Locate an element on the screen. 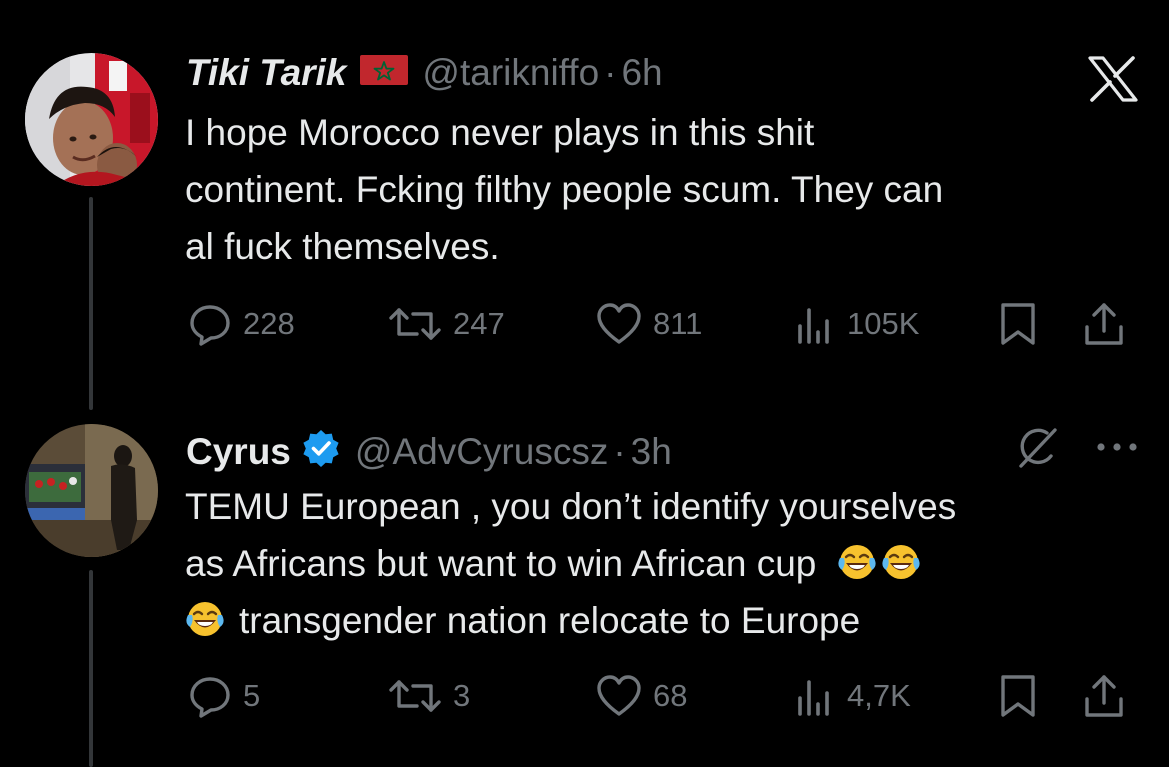 The height and width of the screenshot is (767, 1169). author-handle: @AdvCyruscsz is located at coordinates (481, 451).